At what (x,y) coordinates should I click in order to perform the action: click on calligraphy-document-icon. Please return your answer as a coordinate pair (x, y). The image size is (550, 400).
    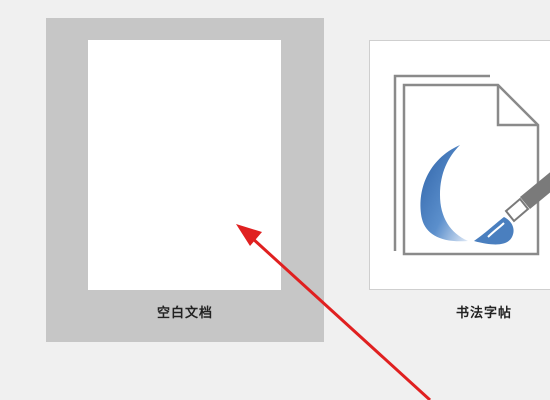
    Looking at the image, I should click on (471, 165).